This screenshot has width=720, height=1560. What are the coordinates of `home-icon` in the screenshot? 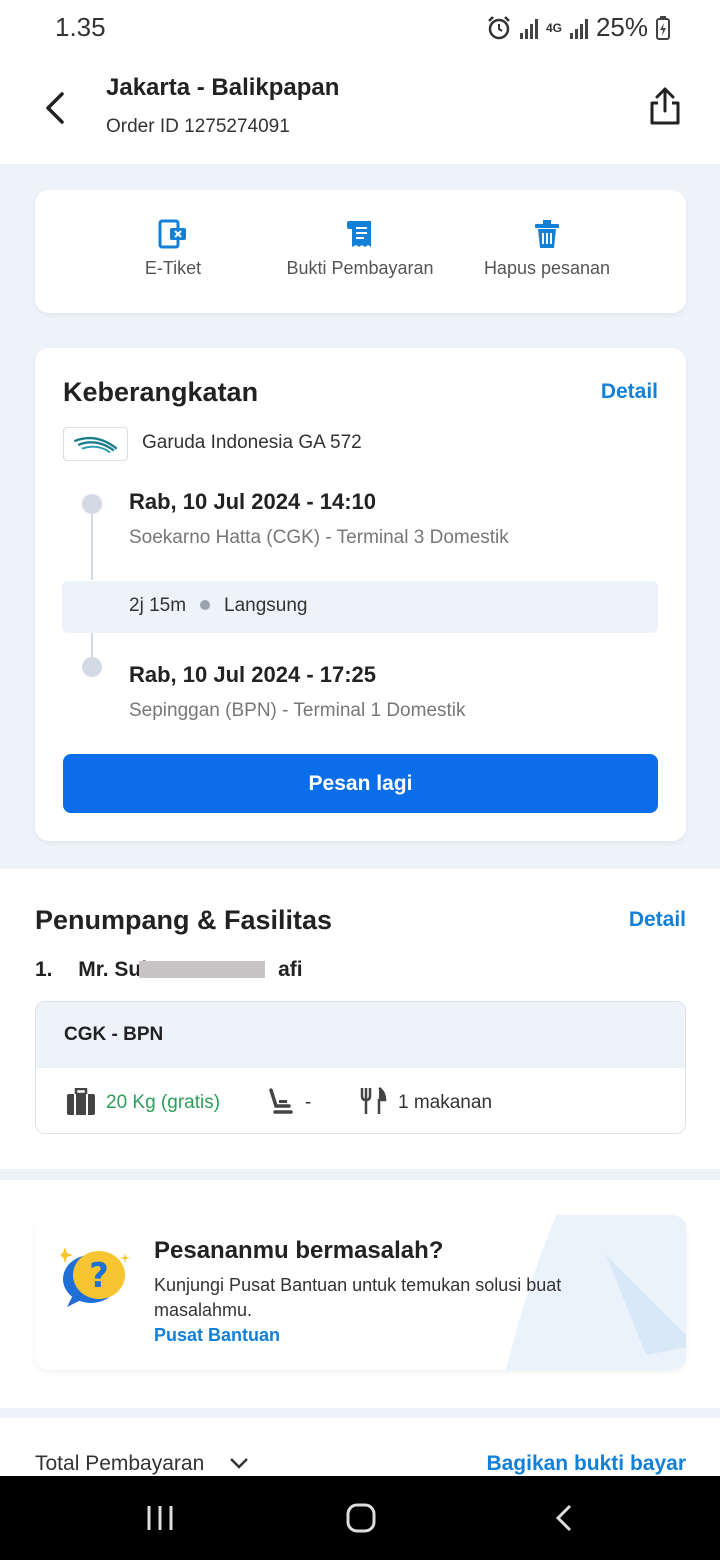 It's located at (361, 1518).